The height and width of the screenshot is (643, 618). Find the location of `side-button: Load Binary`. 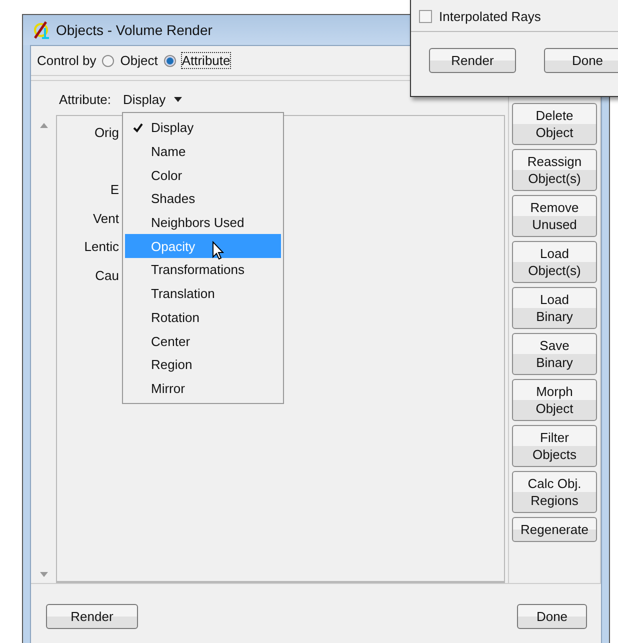

side-button: Load Binary is located at coordinates (554, 308).